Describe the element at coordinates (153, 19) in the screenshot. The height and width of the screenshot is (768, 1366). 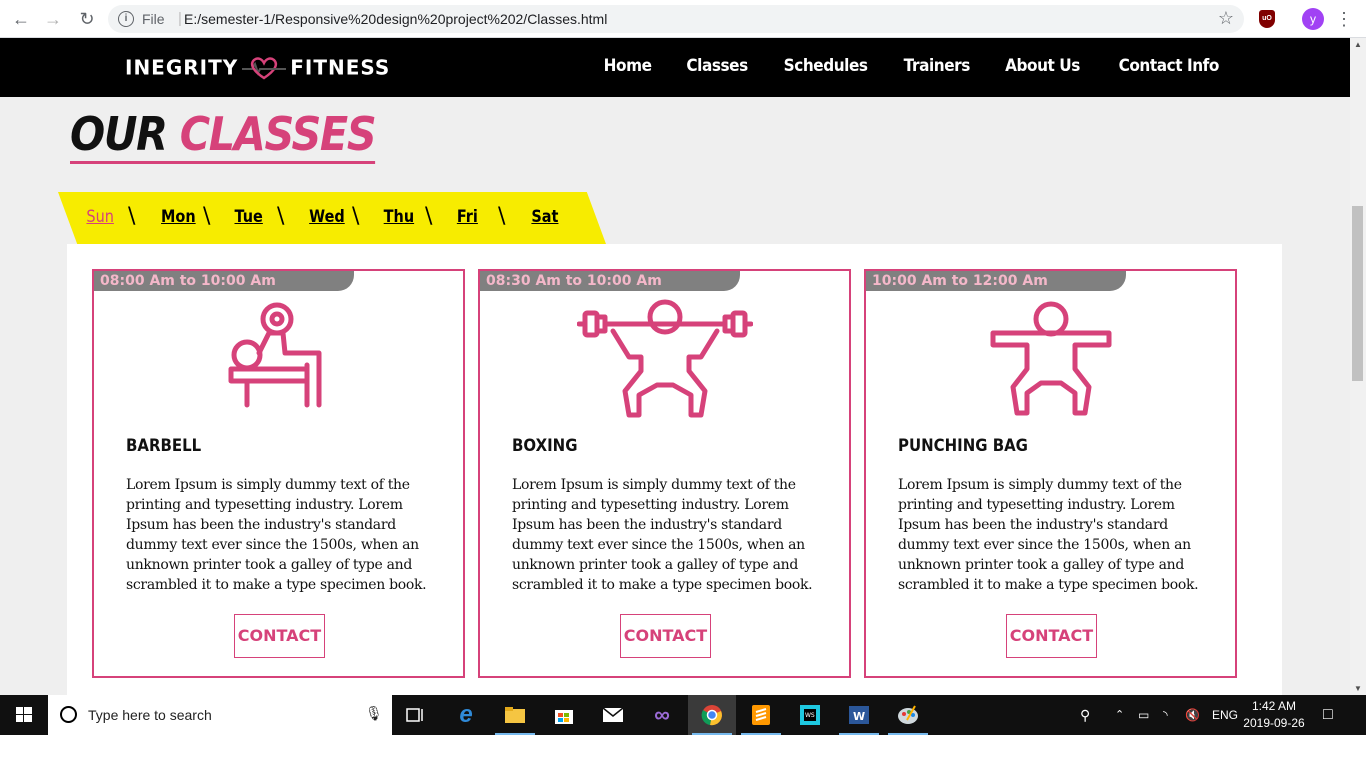
I see `url-scheme-label: File` at that location.